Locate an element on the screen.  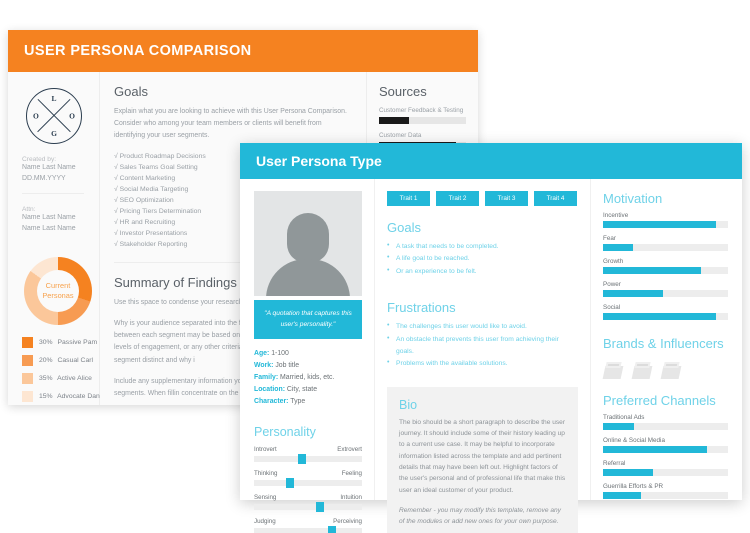
slider-label-right: Perceiving is located at coordinates (347, 522).